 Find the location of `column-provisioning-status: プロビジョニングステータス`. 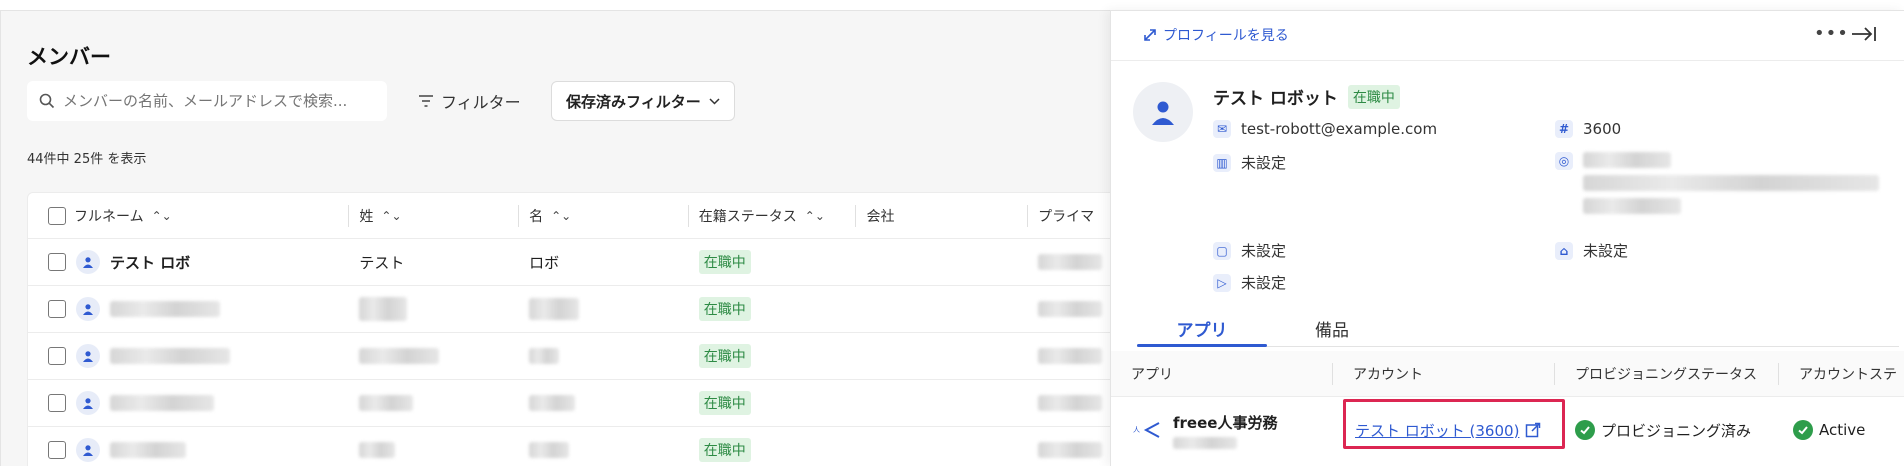

column-provisioning-status: プロビジョニングステータス is located at coordinates (1667, 373).